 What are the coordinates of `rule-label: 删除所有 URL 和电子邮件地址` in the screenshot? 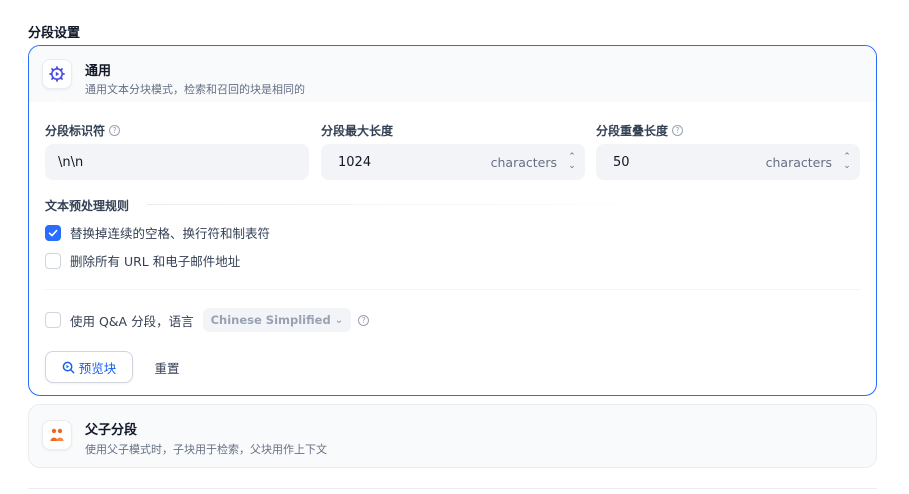 It's located at (155, 261).